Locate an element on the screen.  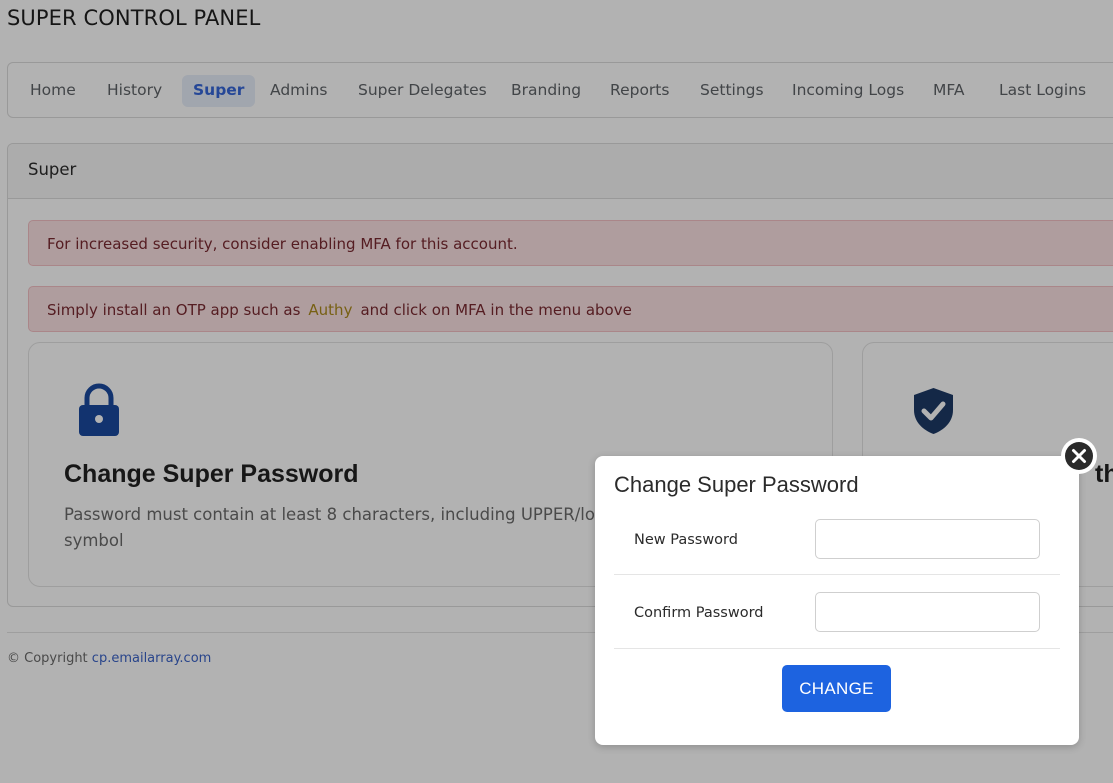
close-icon is located at coordinates (1079, 458).